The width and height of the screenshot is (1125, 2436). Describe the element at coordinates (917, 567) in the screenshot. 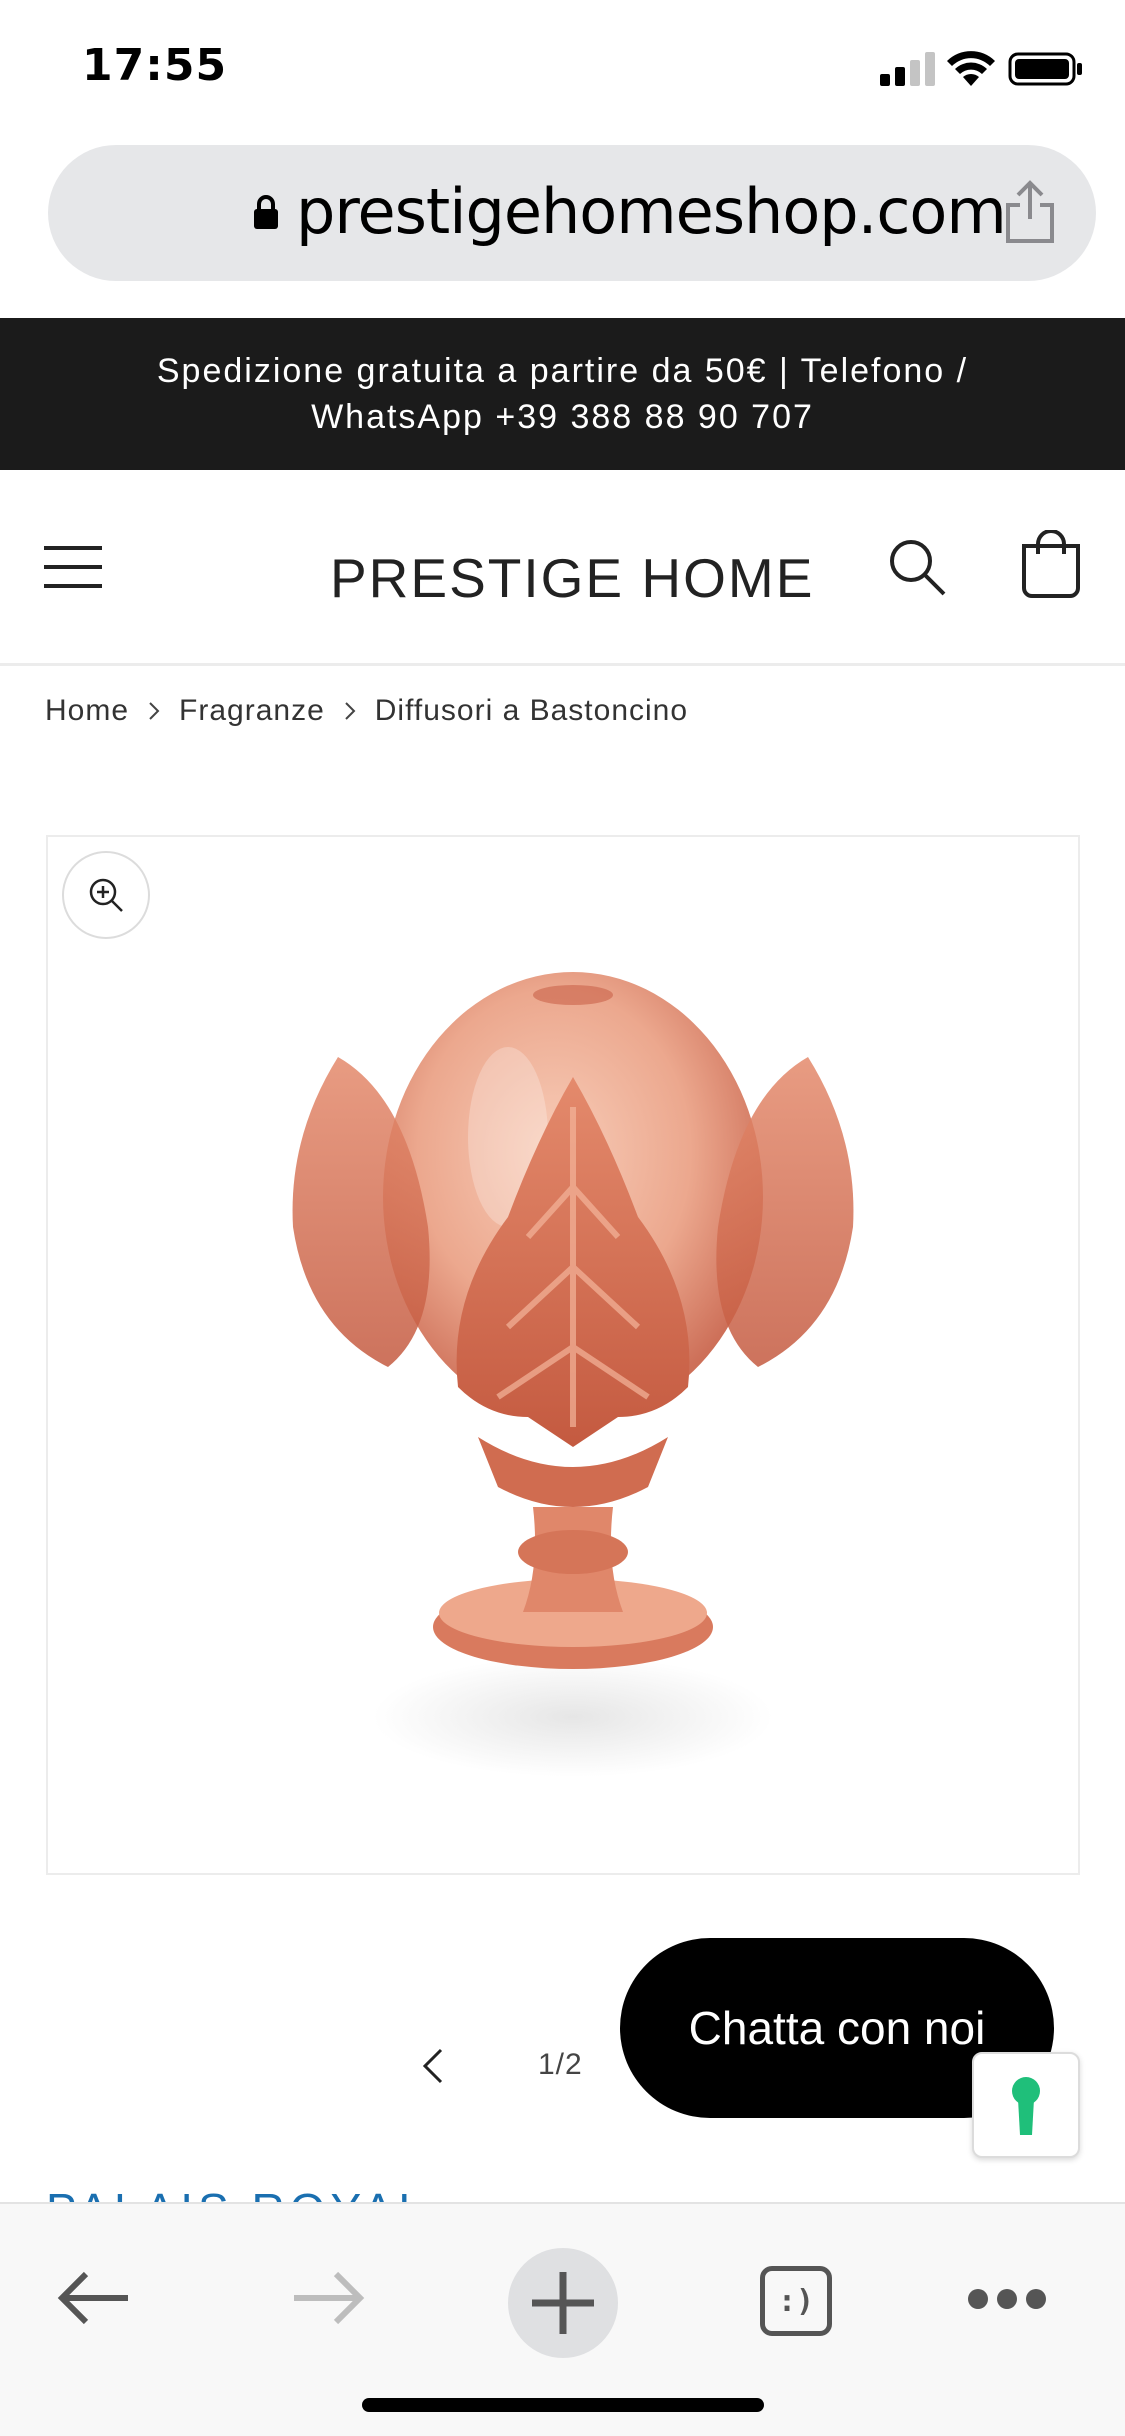

I see `search-icon` at that location.